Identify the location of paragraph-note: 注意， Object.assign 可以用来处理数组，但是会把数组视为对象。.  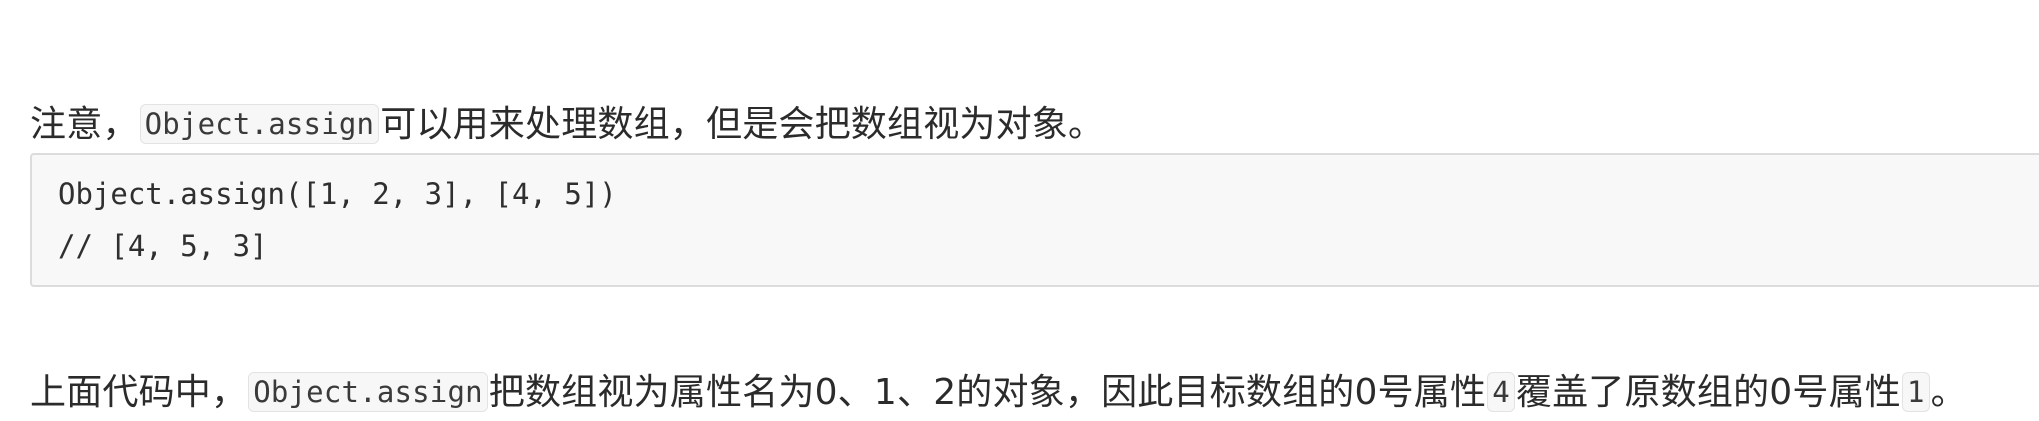
(567, 124).